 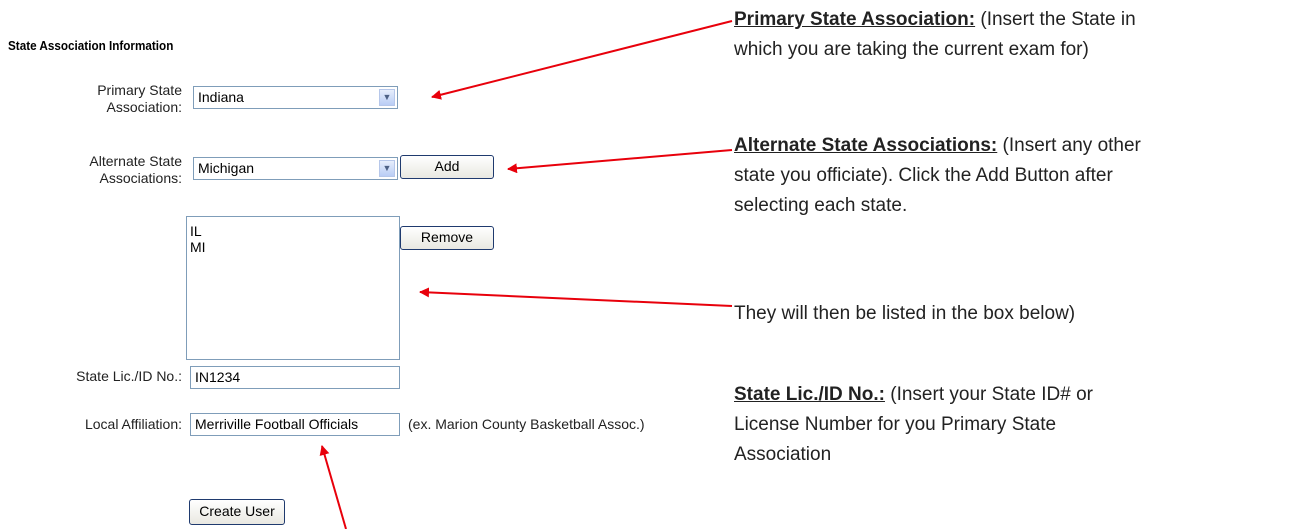 I want to click on arrow-to-listbox, so click(x=576, y=297).